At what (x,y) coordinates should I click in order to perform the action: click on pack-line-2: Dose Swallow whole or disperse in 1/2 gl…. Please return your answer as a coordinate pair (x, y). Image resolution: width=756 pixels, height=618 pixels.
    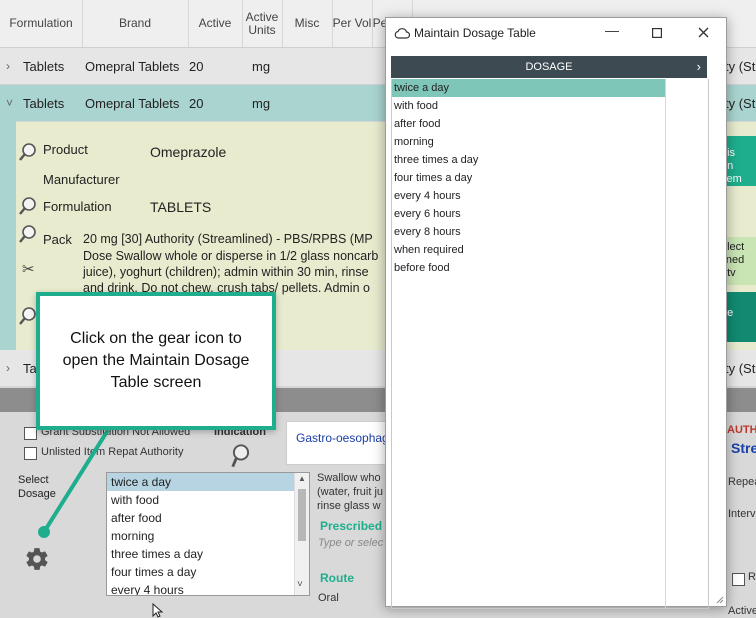
    Looking at the image, I should click on (231, 256).